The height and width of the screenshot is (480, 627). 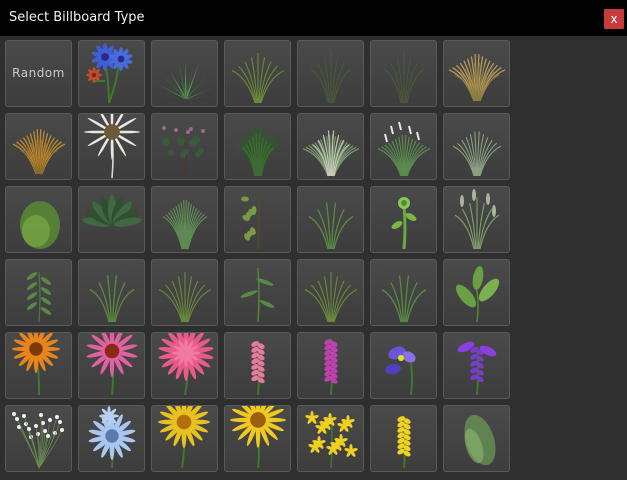 What do you see at coordinates (331, 153) in the screenshot?
I see `fountain-grass-icon` at bounding box center [331, 153].